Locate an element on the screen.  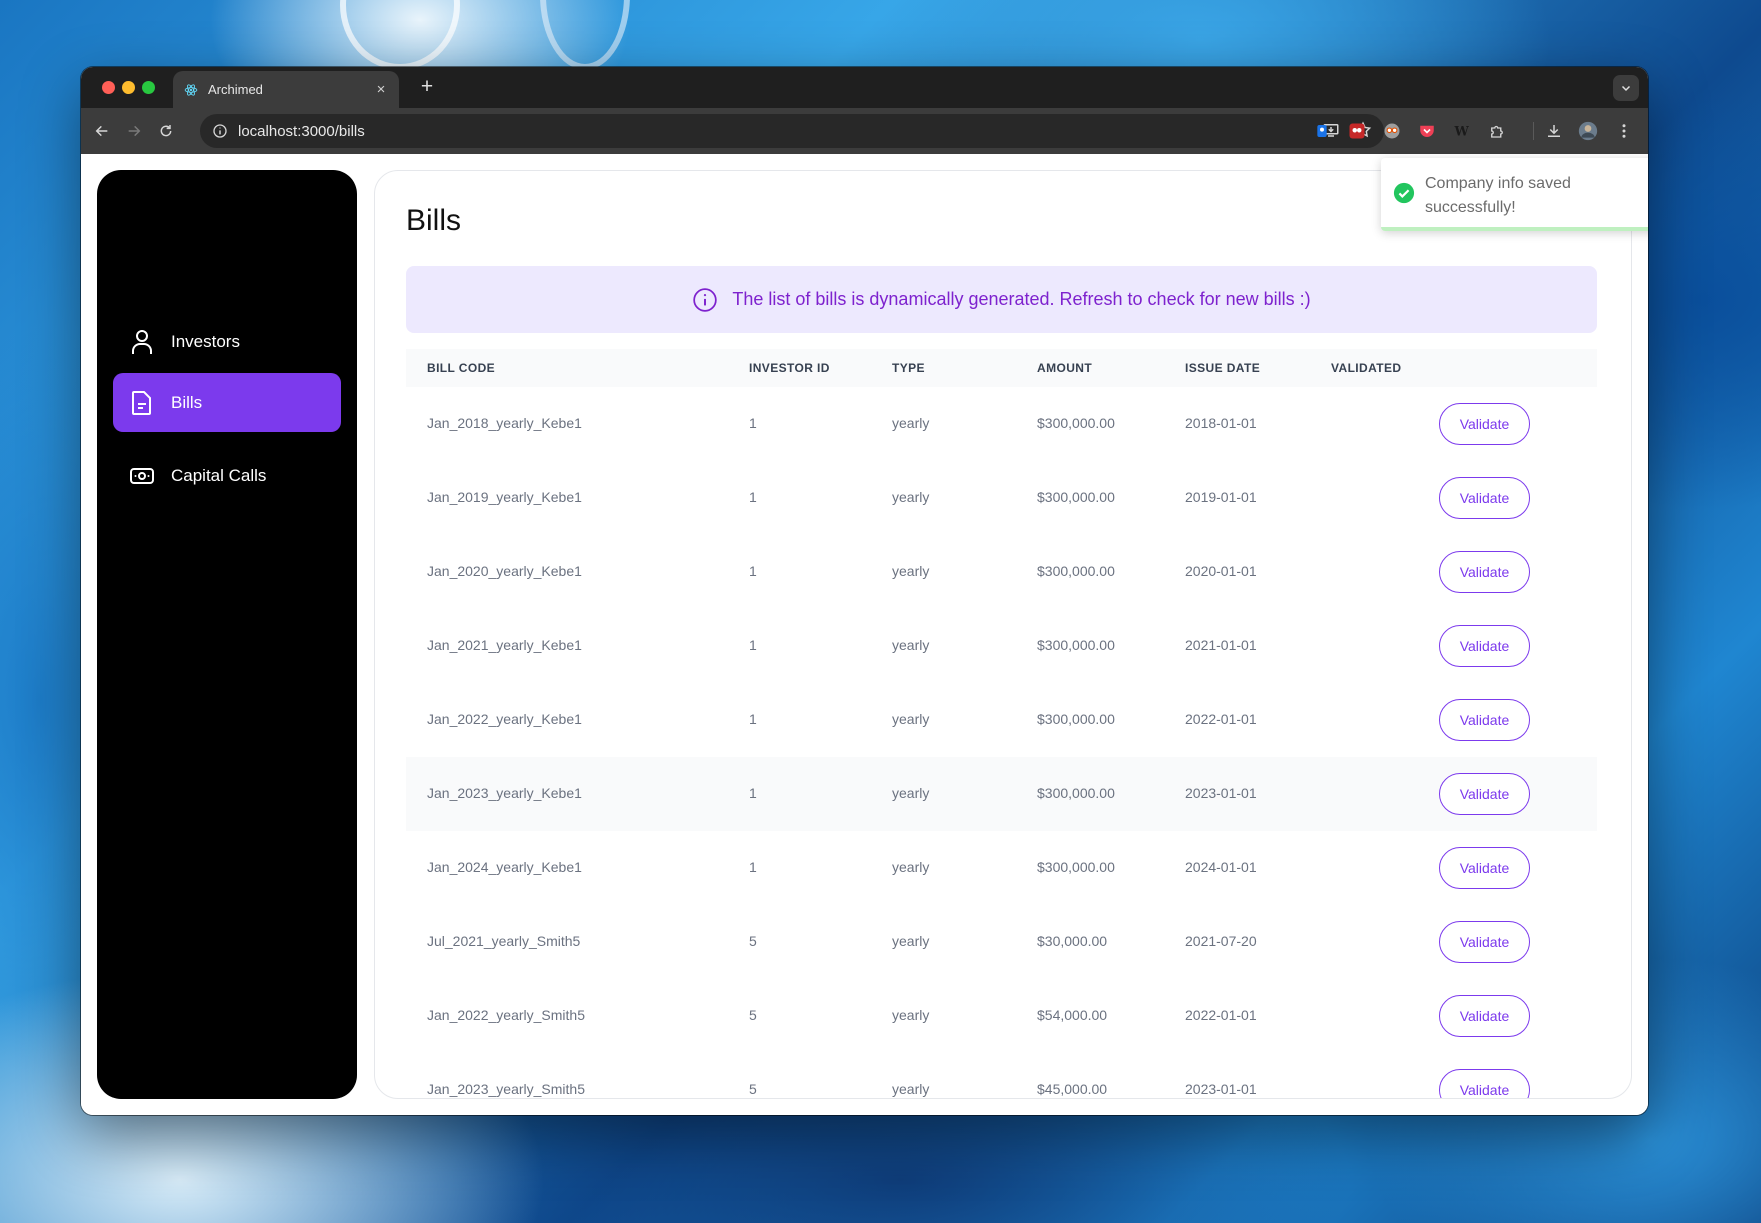
sidebar-item-label: Capital Calls is located at coordinates (219, 475).